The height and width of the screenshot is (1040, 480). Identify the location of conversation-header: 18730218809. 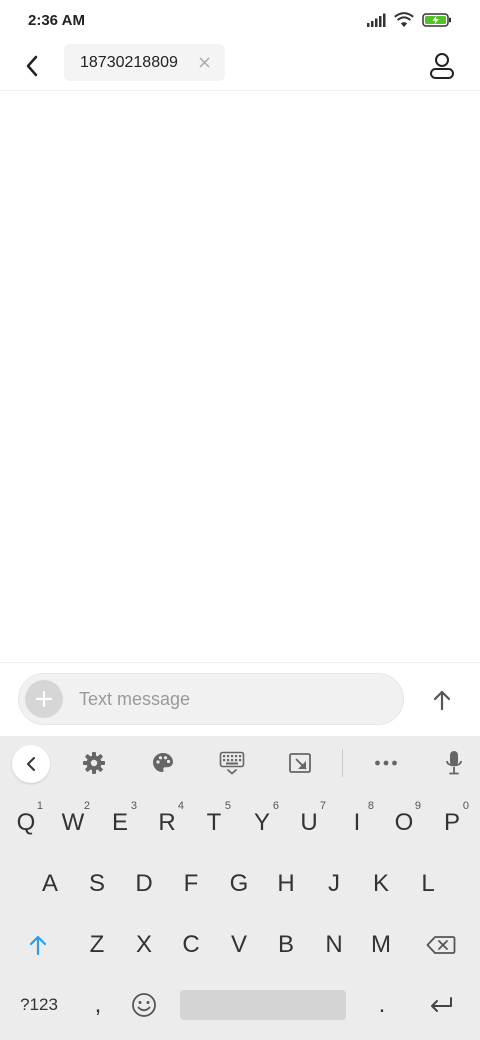
(240, 67).